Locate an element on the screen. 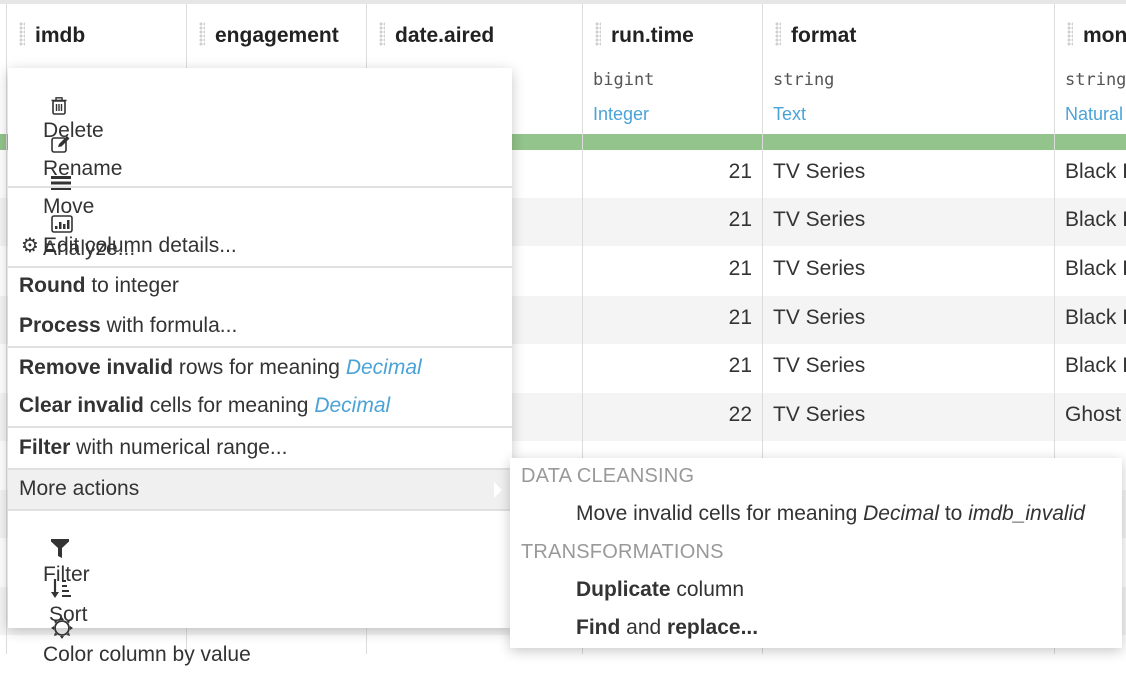 Image resolution: width=1126 pixels, height=683 pixels. target-column-name: imdb_invalid is located at coordinates (1026, 513).